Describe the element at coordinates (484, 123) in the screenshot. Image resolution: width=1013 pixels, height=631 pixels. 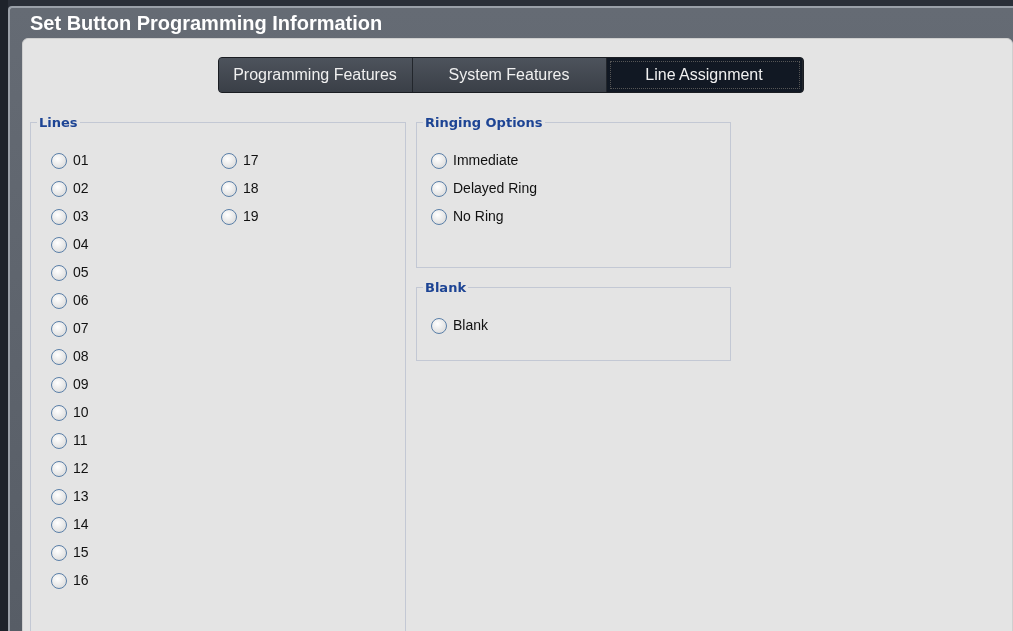
I see `group-title: Ringing Options` at that location.